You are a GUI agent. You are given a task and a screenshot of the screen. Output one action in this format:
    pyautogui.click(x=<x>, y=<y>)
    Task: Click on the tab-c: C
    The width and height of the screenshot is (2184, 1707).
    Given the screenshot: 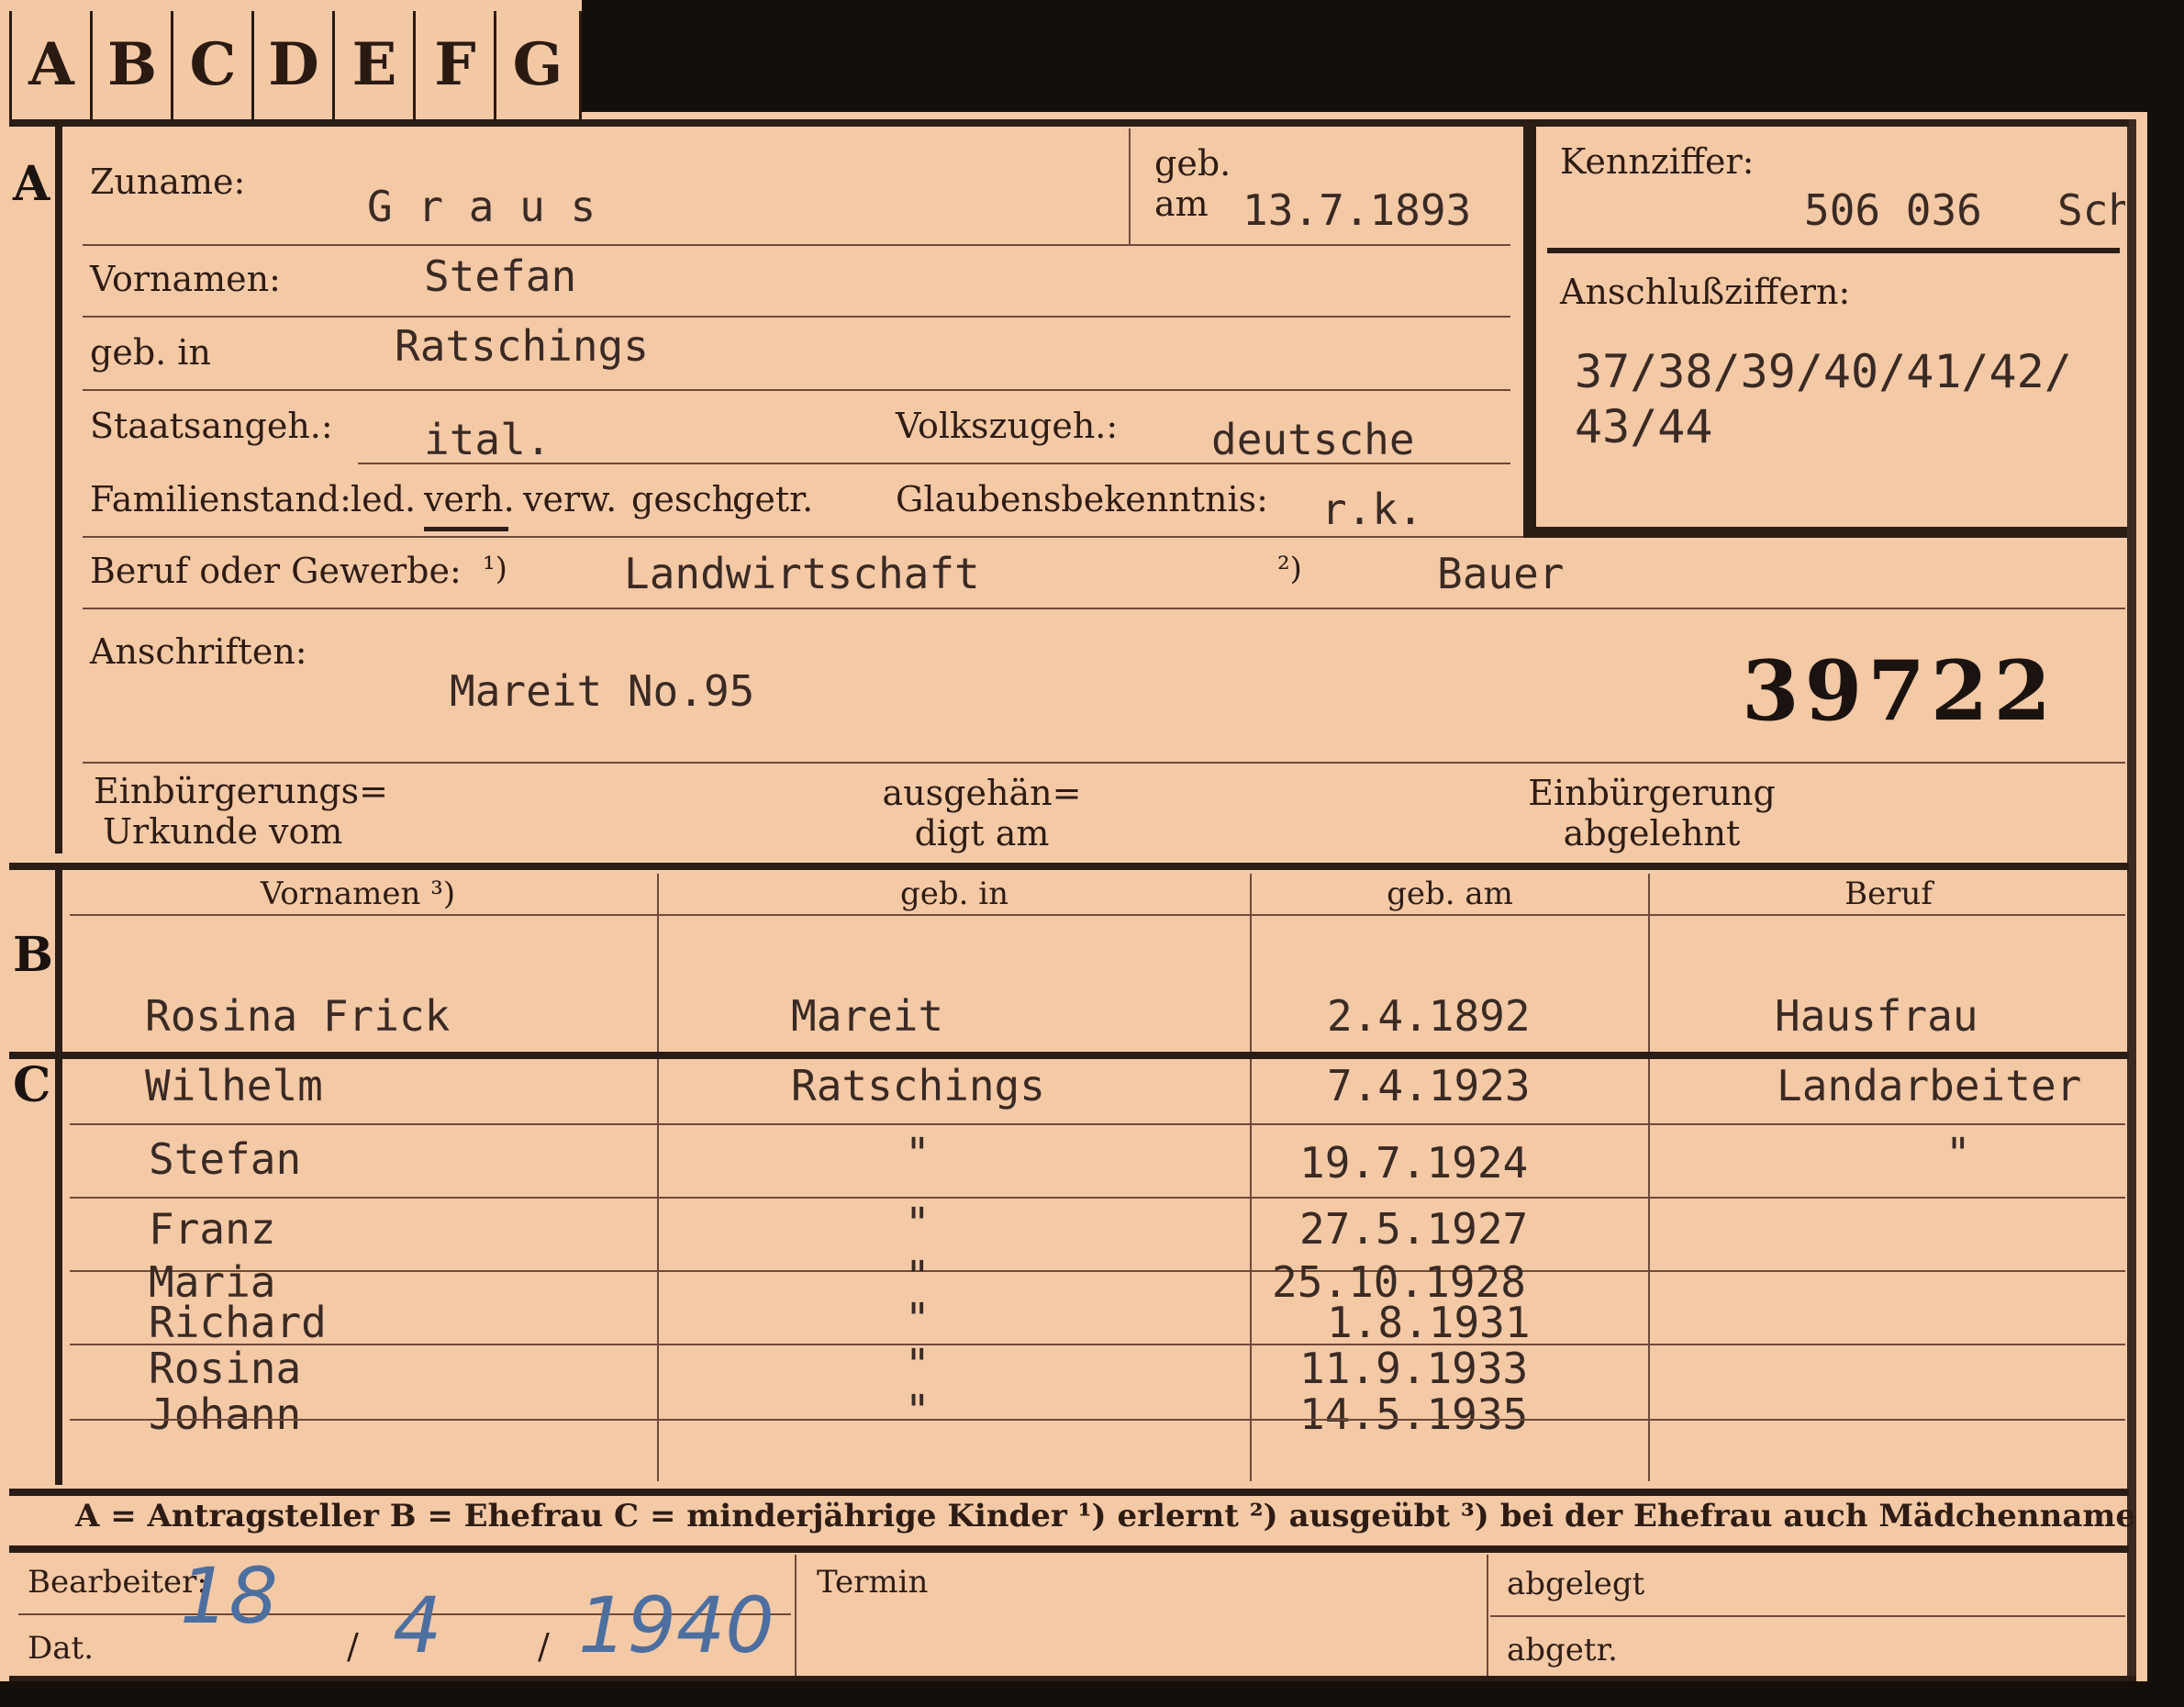 What is the action you would take?
    pyautogui.click(x=211, y=65)
    